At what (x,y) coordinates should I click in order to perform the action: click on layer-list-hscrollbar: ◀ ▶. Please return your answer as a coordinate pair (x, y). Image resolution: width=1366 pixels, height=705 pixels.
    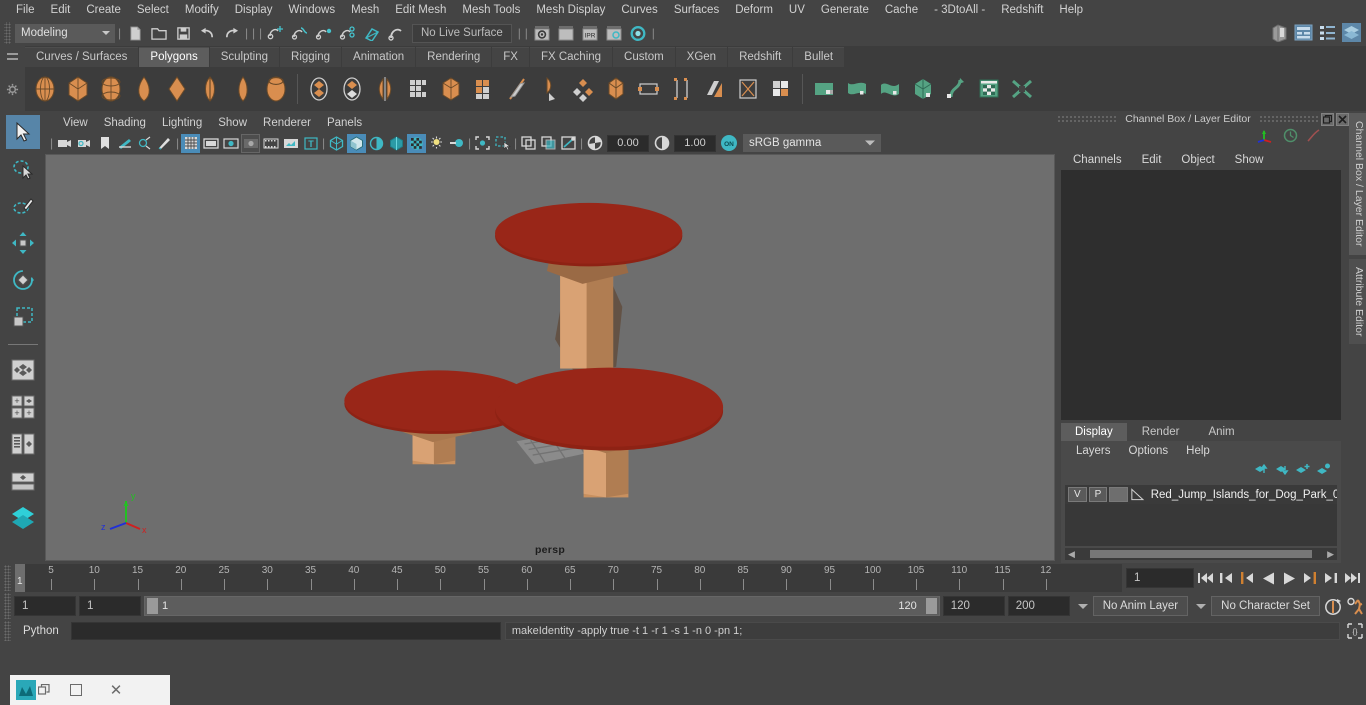
    Looking at the image, I should click on (1201, 554).